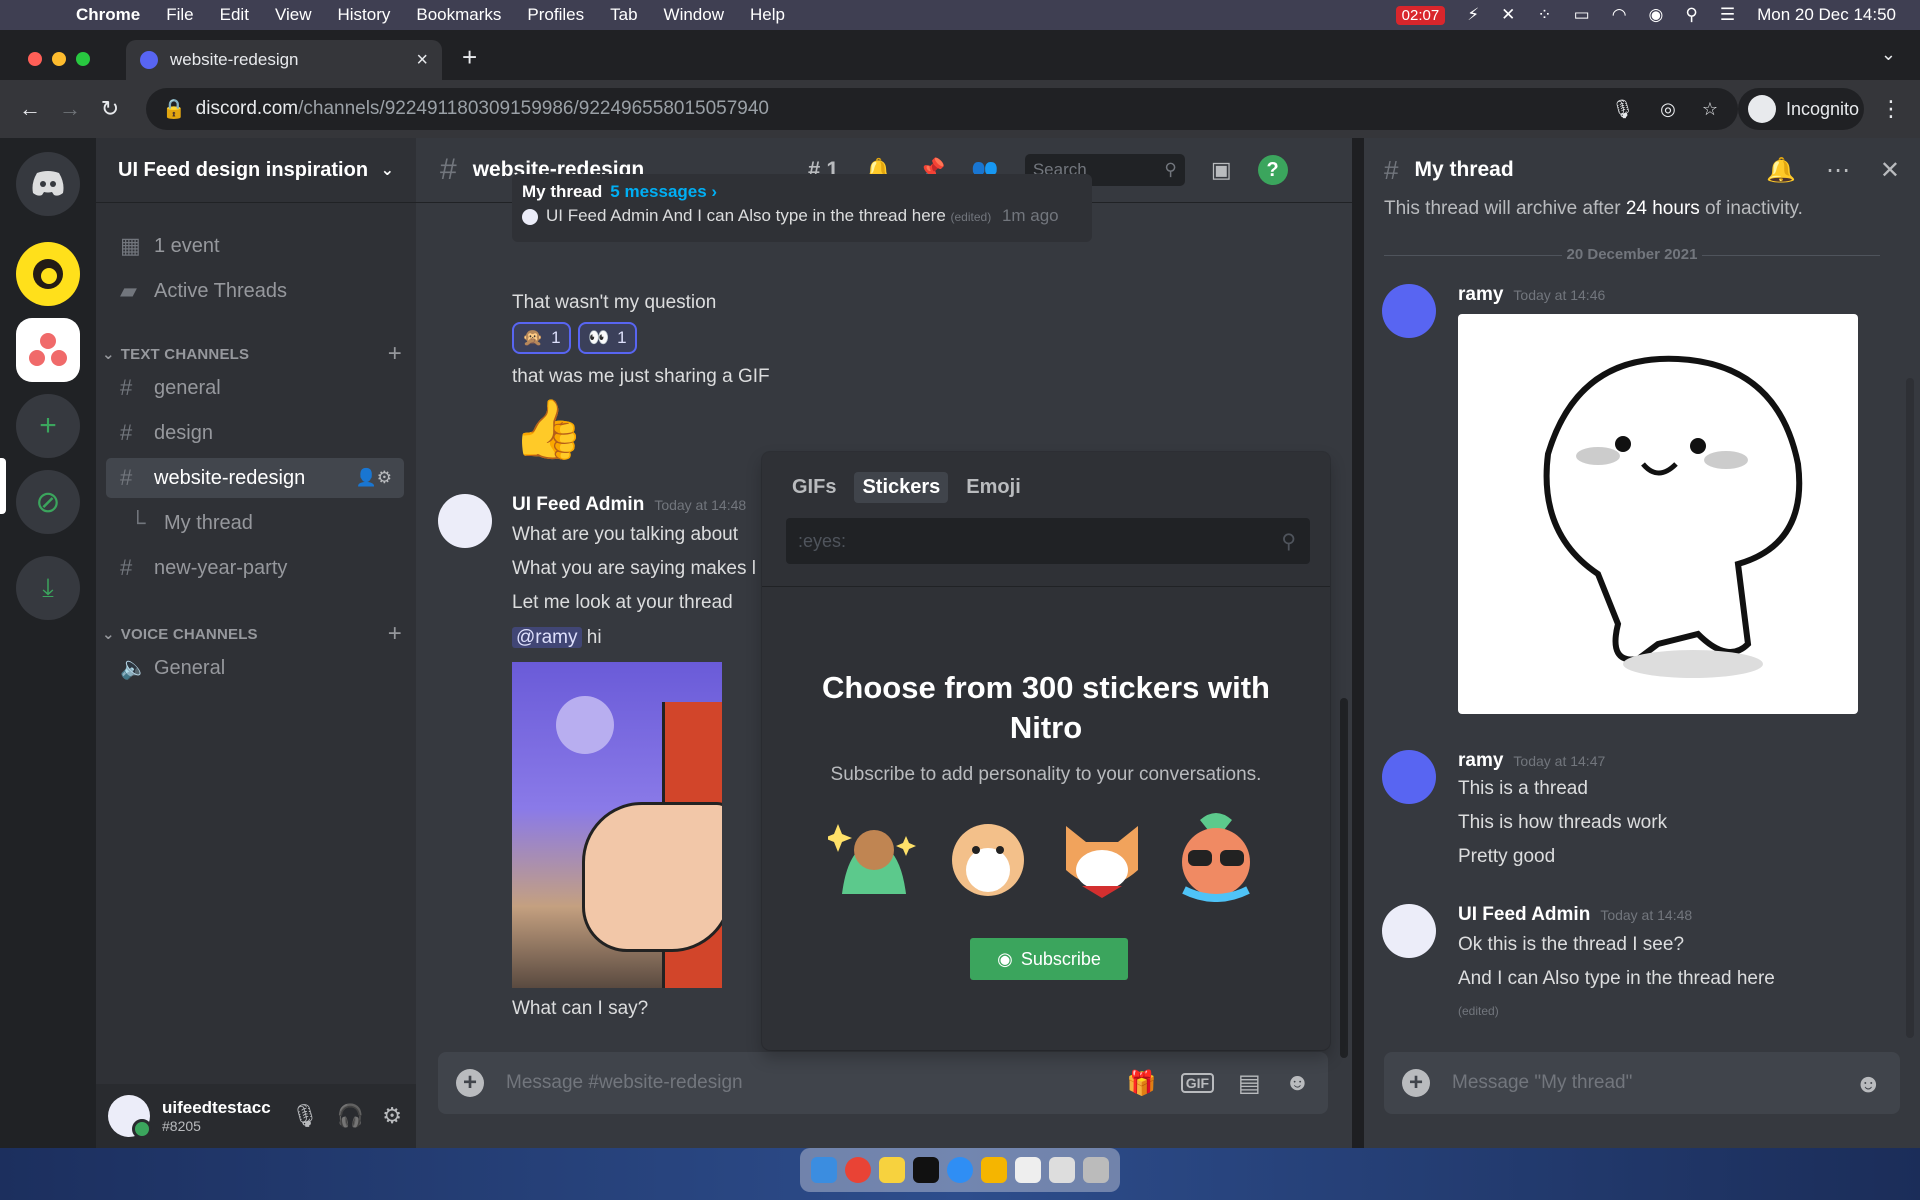  I want to click on thread-message-composer: + Message "My thread" ☻, so click(1642, 1083).